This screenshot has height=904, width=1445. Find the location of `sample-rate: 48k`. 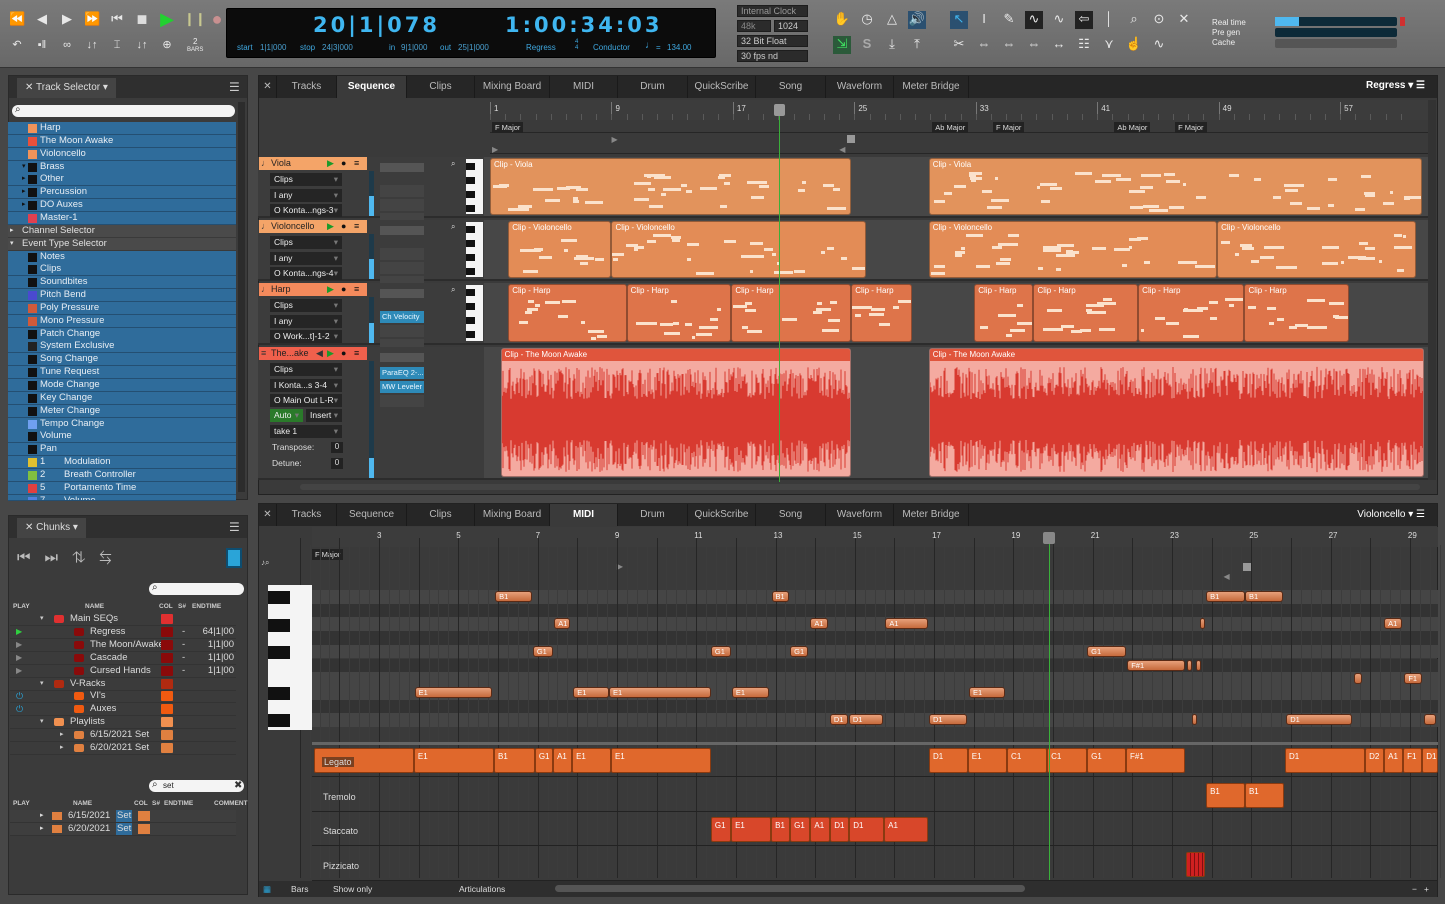

sample-rate: 48k is located at coordinates (754, 26).